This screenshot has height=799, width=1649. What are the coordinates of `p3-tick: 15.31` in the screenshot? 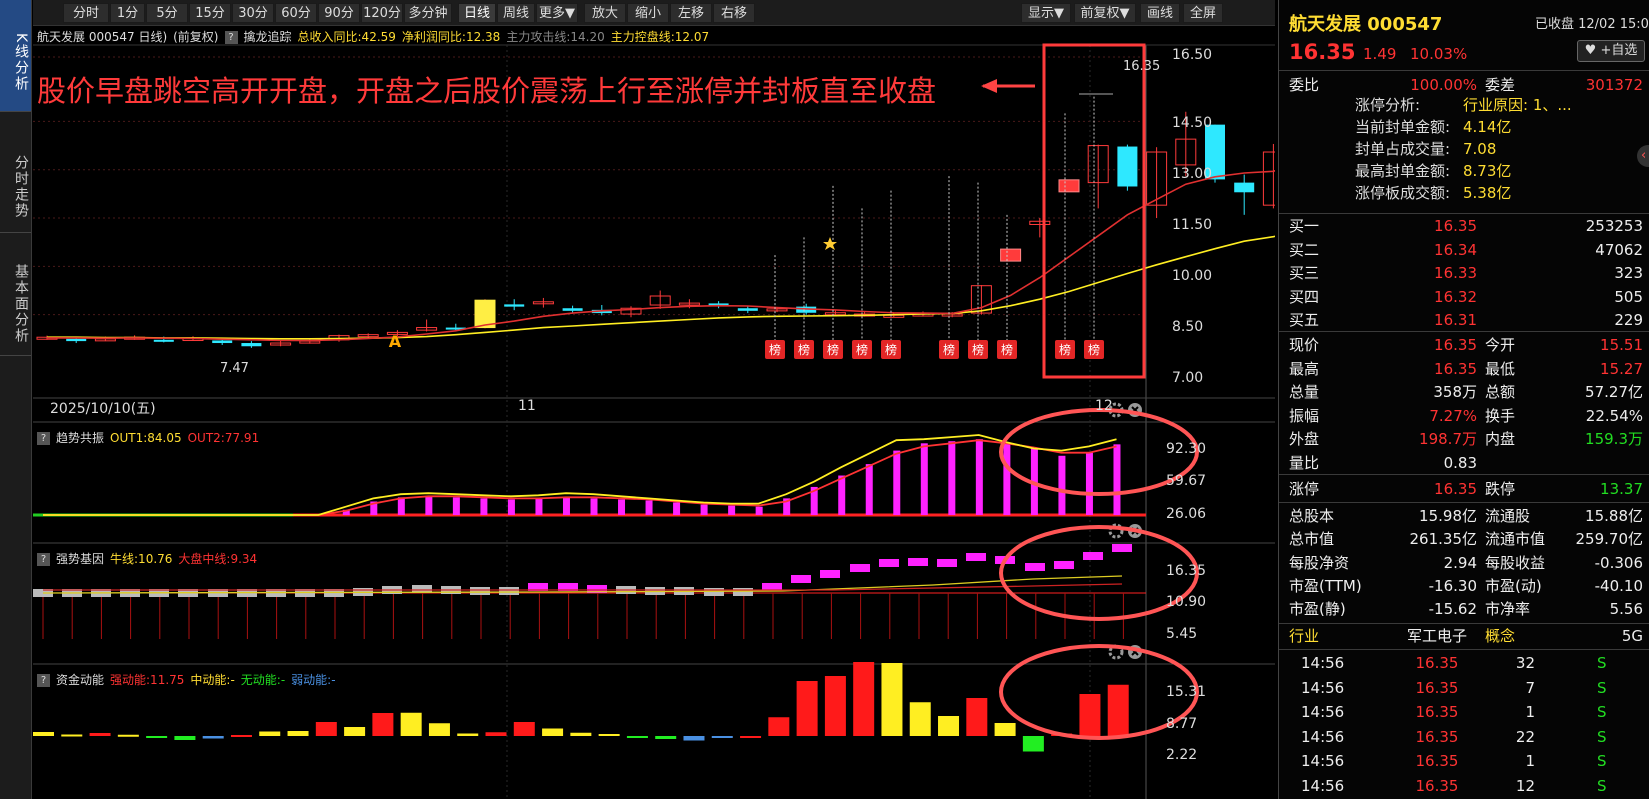 It's located at (1186, 692).